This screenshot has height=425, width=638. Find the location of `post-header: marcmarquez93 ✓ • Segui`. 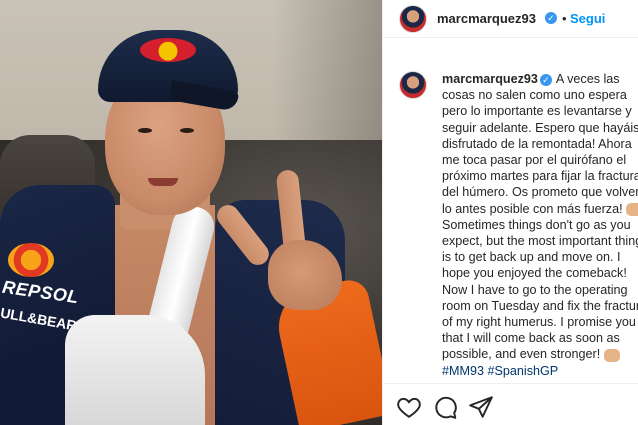

post-header: marcmarquez93 ✓ • Segui is located at coordinates (510, 19).